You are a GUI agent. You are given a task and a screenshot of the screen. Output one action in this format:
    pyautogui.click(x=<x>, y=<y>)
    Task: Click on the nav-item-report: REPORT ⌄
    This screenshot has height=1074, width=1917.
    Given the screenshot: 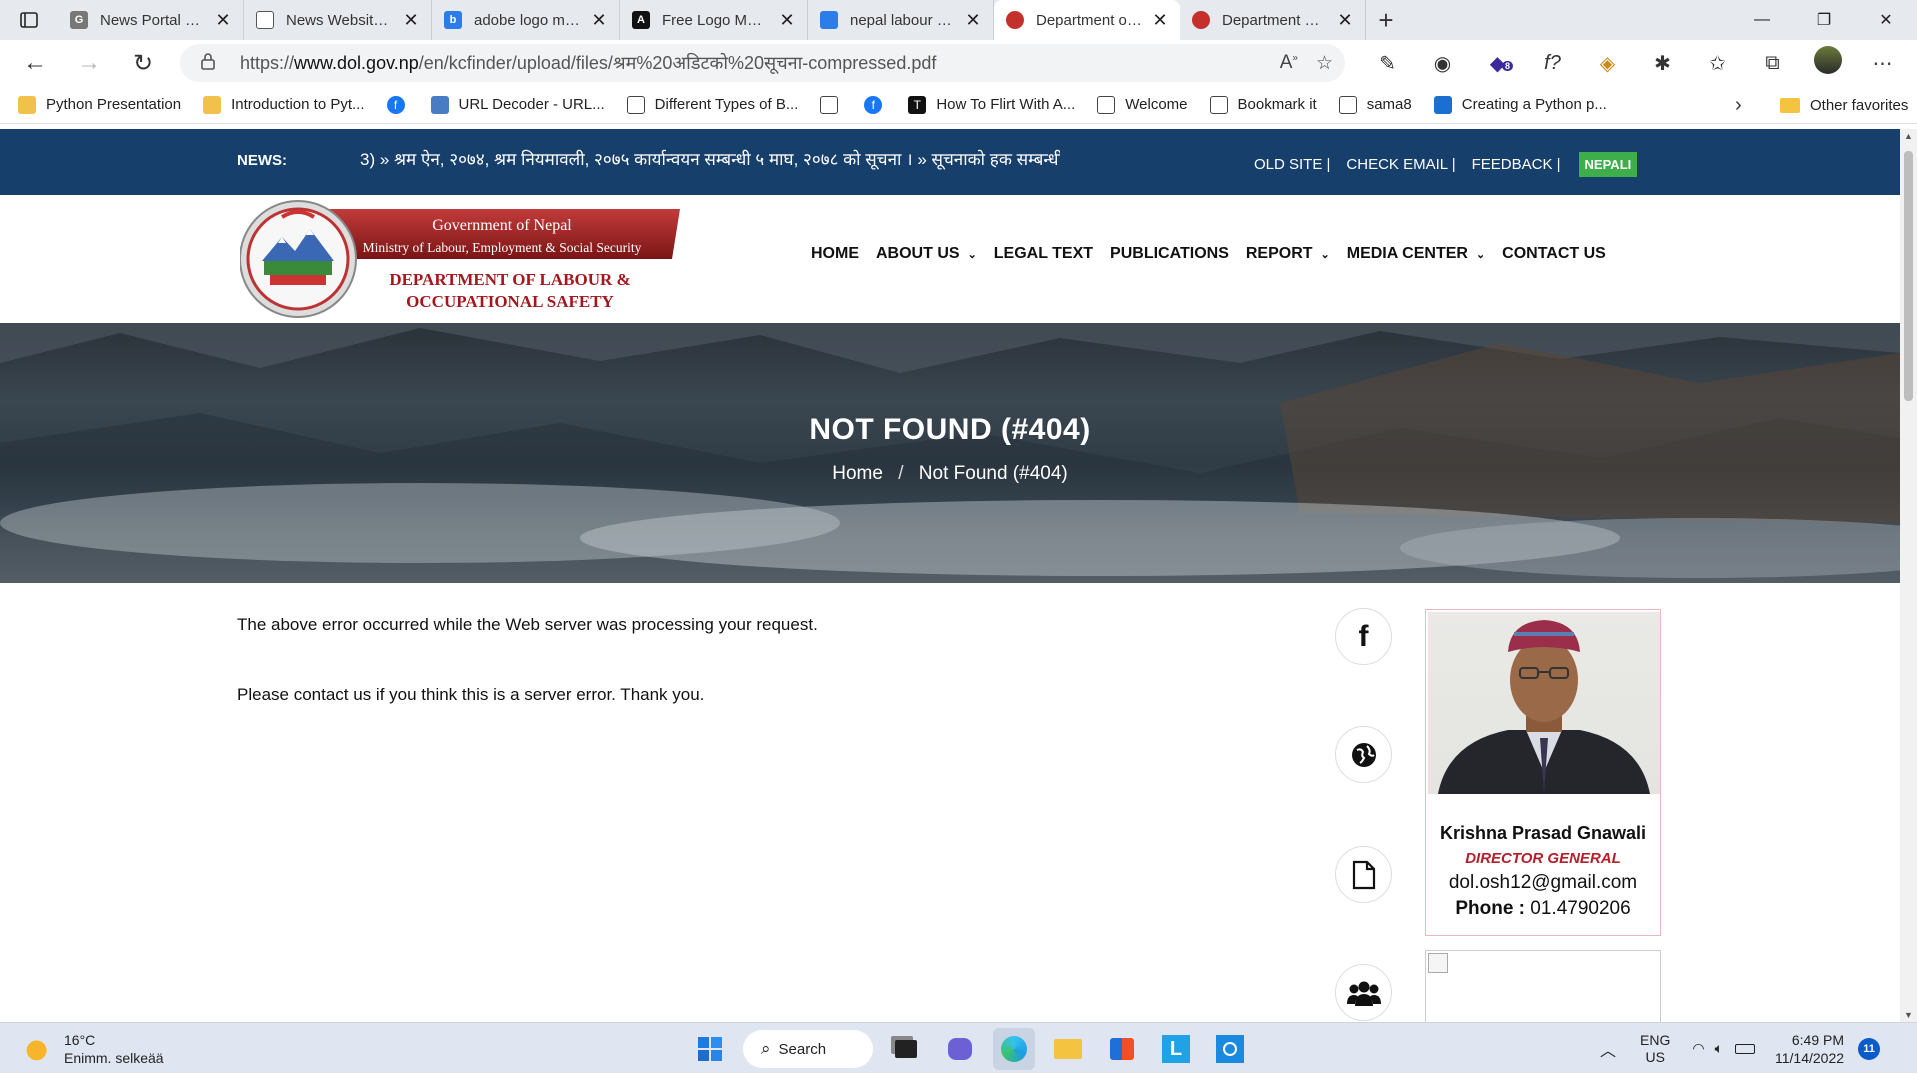 What is the action you would take?
    pyautogui.click(x=1288, y=254)
    